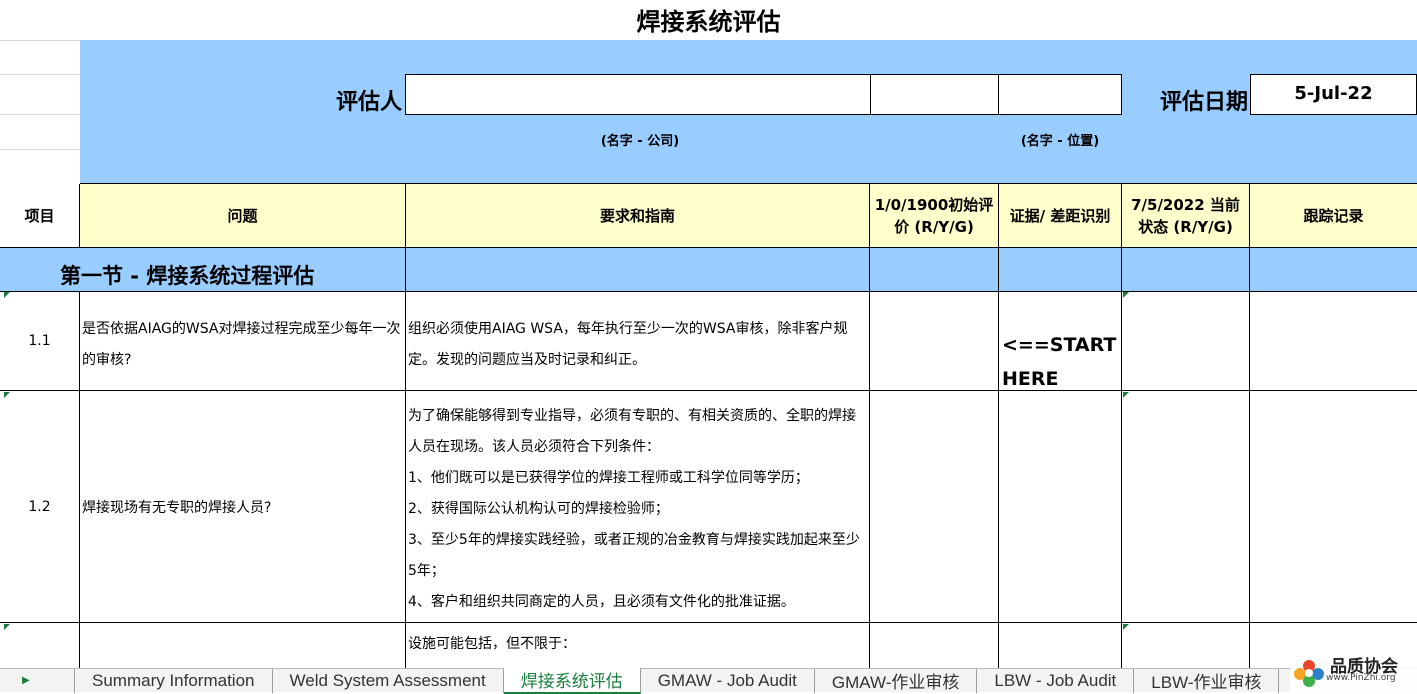 This screenshot has width=1417, height=694. Describe the element at coordinates (40, 216) in the screenshot. I see `col-header-item: 项目` at that location.